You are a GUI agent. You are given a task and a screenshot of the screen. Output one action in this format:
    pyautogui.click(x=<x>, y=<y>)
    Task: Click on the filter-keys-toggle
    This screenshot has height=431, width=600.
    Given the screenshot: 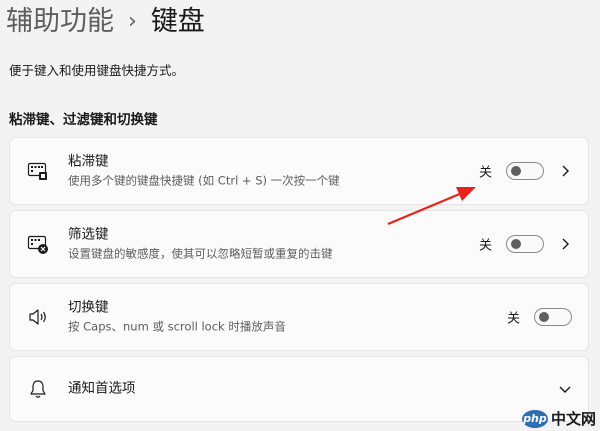 What is the action you would take?
    pyautogui.click(x=525, y=244)
    